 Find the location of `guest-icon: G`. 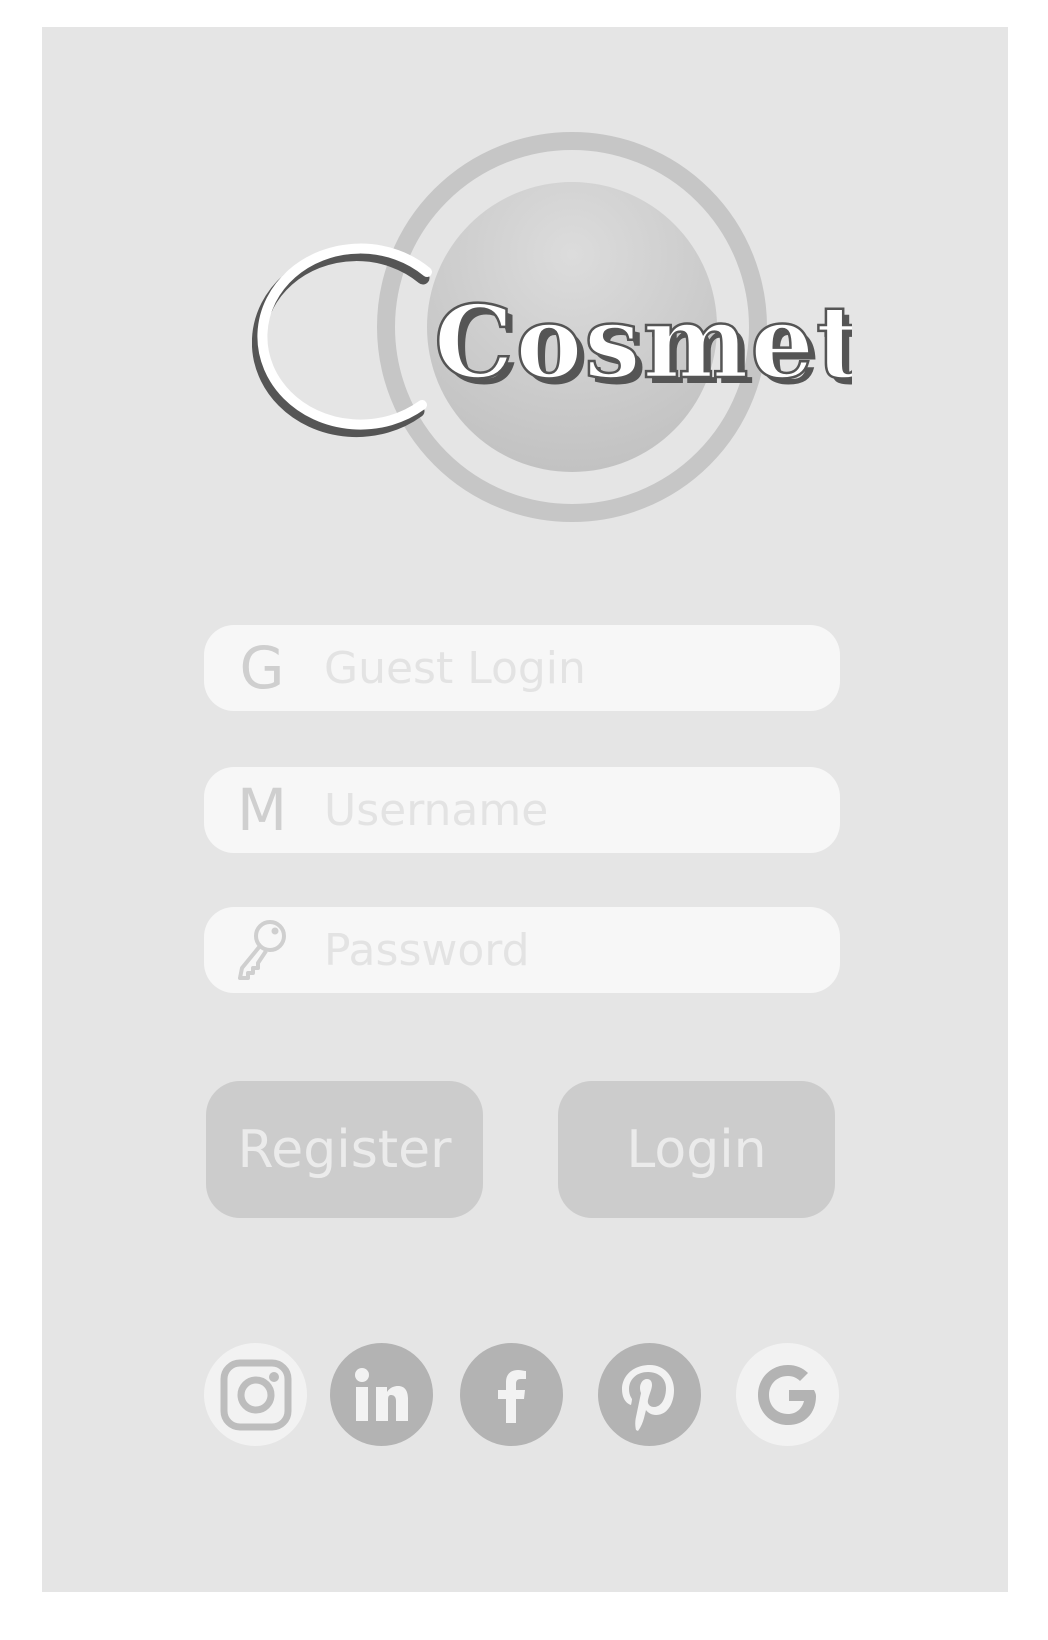

guest-icon: G is located at coordinates (262, 668).